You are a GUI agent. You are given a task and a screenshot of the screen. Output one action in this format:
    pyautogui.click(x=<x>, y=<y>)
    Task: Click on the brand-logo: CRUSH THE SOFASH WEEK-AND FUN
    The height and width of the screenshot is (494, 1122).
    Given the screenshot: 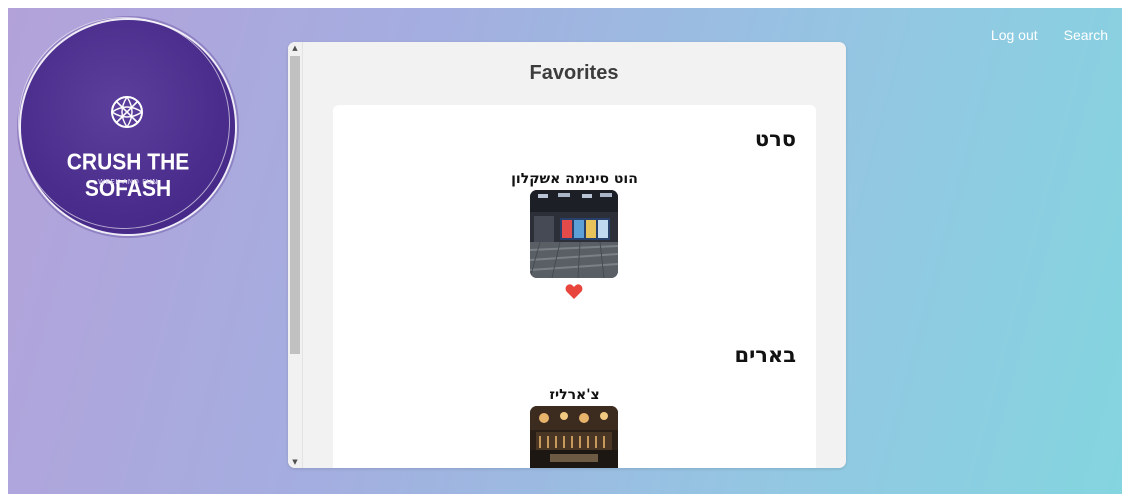 What is the action you would take?
    pyautogui.click(x=128, y=127)
    